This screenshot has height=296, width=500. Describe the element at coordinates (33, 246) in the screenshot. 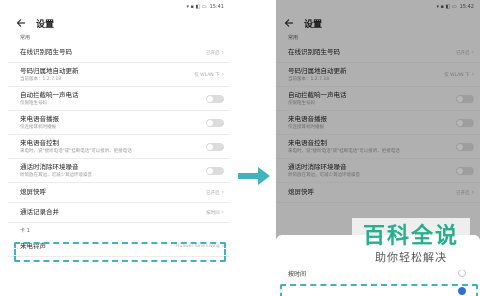

I see `row-title: 来电铃声` at that location.